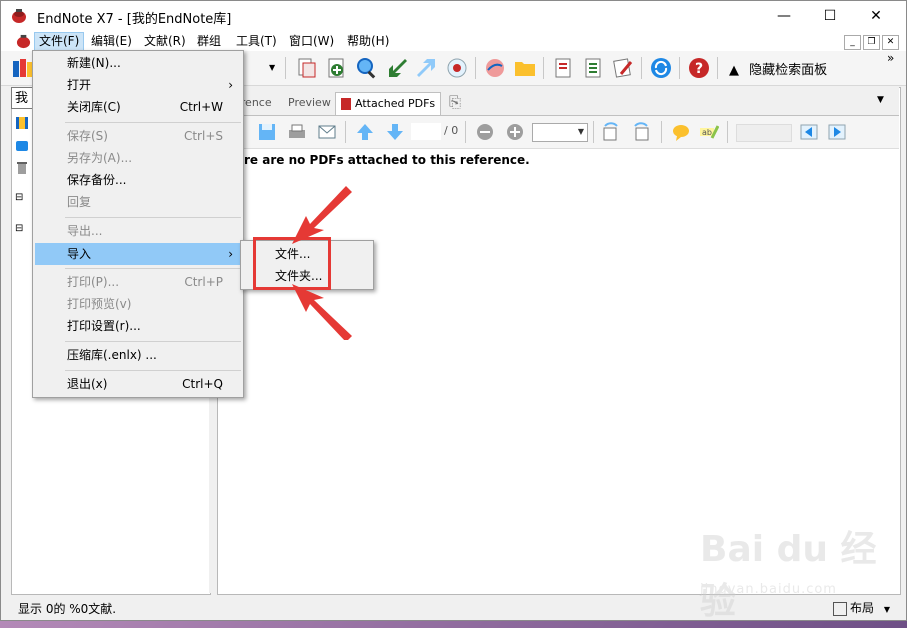 The height and width of the screenshot is (628, 907). I want to click on title-bar: EndNote X7 - [我的EndNote库] — ☐ ✕, so click(453, 16).